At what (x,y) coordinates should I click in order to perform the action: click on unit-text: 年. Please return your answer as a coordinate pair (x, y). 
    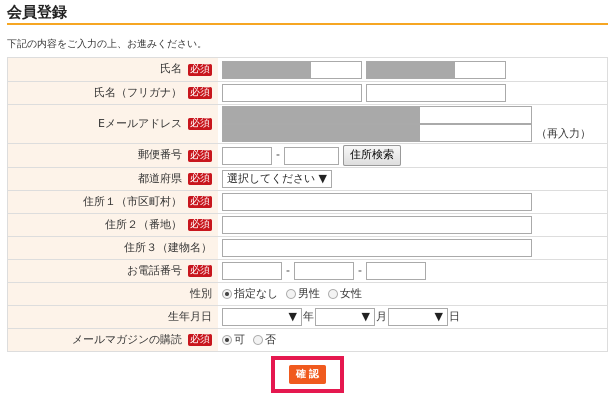
    Looking at the image, I should click on (308, 316).